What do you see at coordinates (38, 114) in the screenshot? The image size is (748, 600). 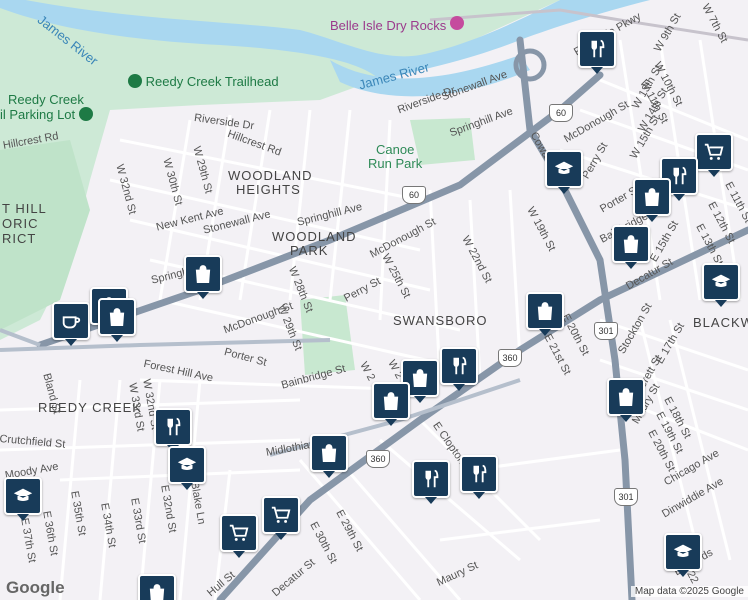 I see `poi-parking-label: il Parking Lot` at bounding box center [38, 114].